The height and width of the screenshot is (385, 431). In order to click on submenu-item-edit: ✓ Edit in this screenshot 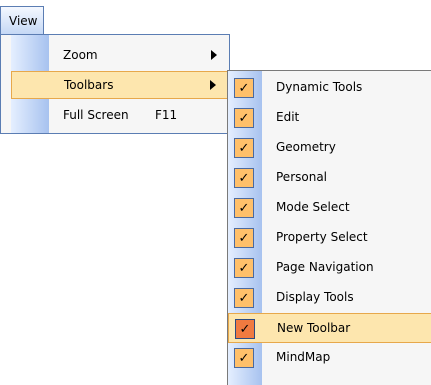, I will do `click(329, 118)`.